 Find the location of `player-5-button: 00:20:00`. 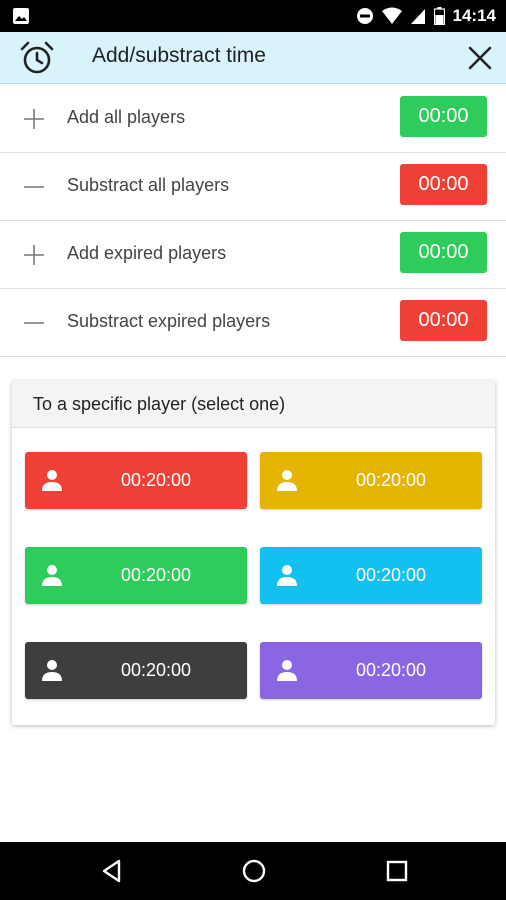

player-5-button: 00:20:00 is located at coordinates (136, 670).